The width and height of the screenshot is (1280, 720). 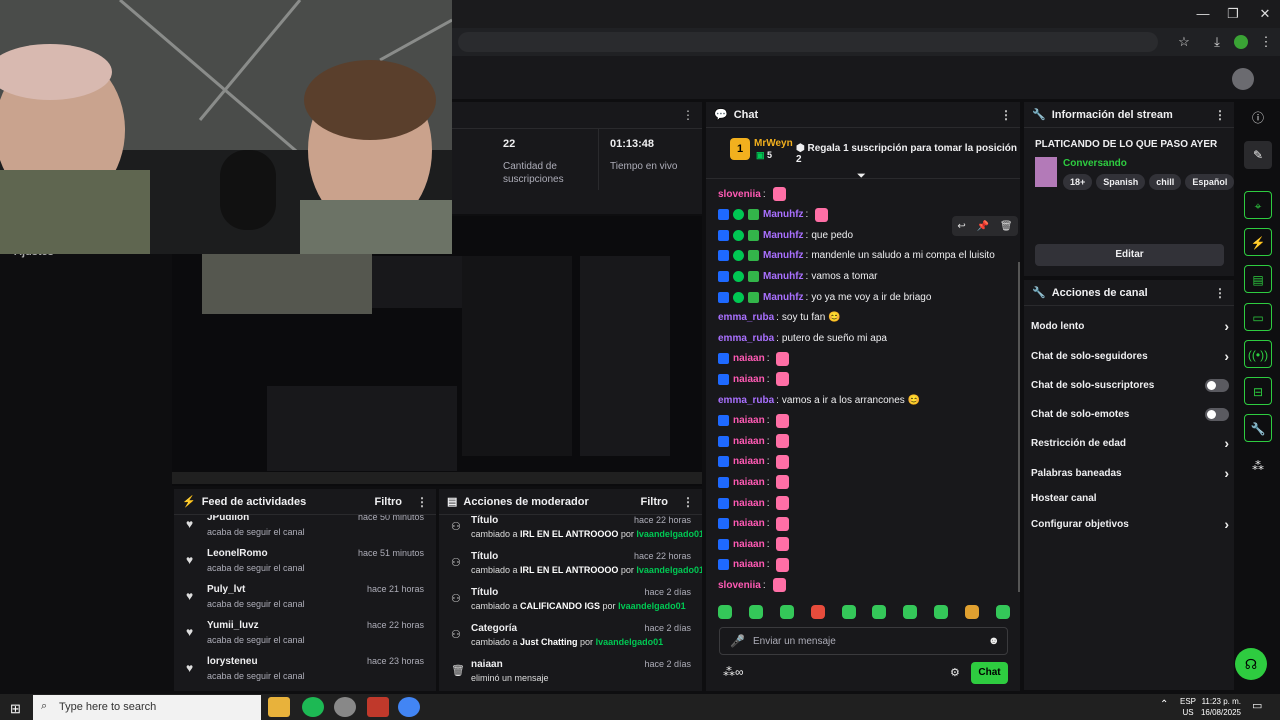 I want to click on tag-chip: Español, so click(x=1209, y=182).